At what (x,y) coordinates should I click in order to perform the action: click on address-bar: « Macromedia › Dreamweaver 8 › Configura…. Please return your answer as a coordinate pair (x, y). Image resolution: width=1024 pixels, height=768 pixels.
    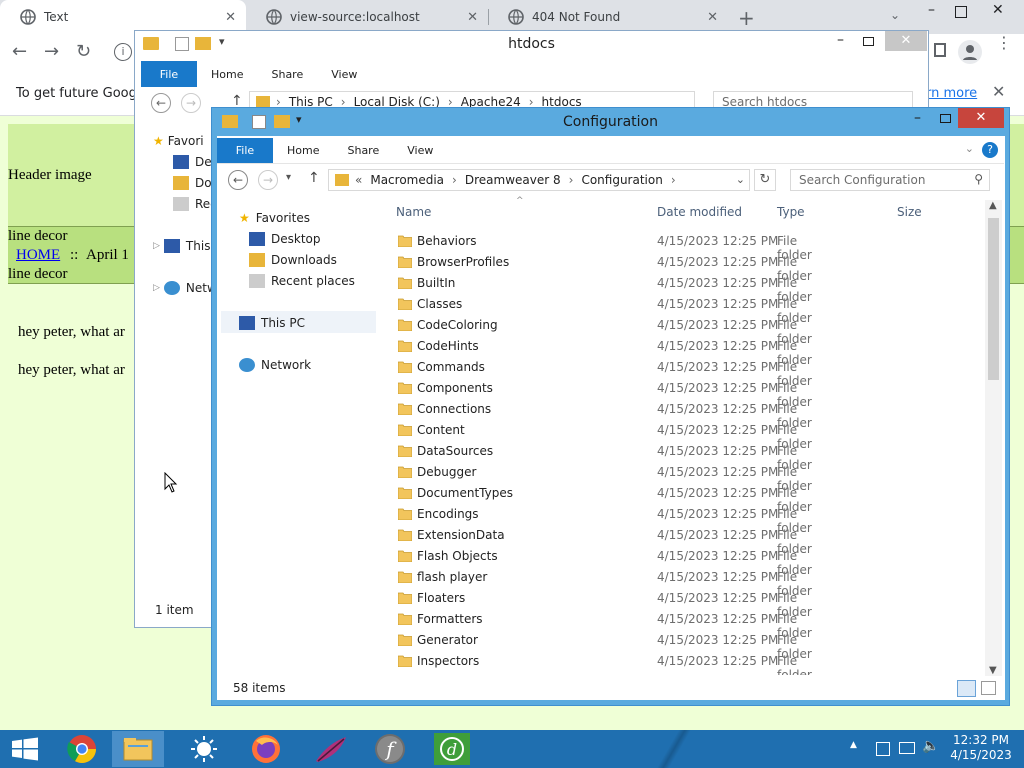
    Looking at the image, I should click on (539, 180).